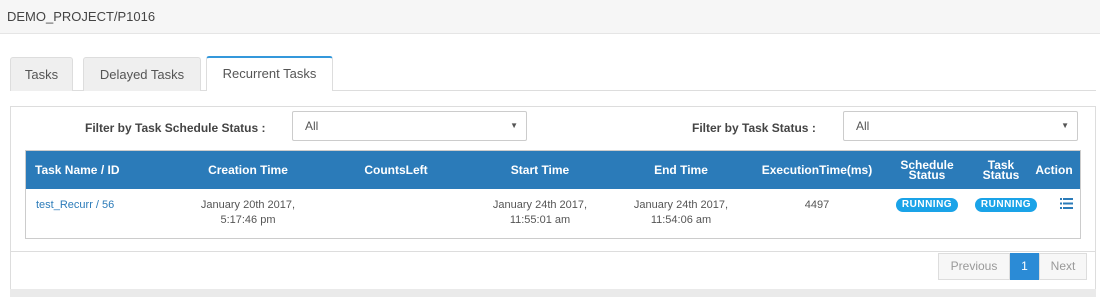  What do you see at coordinates (540, 220) in the screenshot?
I see `start-time-line2: 11:55:01 am` at bounding box center [540, 220].